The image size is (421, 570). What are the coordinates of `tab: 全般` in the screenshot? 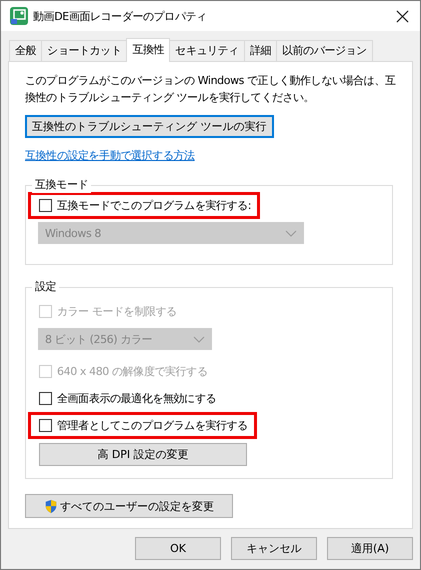 It's located at (25, 50).